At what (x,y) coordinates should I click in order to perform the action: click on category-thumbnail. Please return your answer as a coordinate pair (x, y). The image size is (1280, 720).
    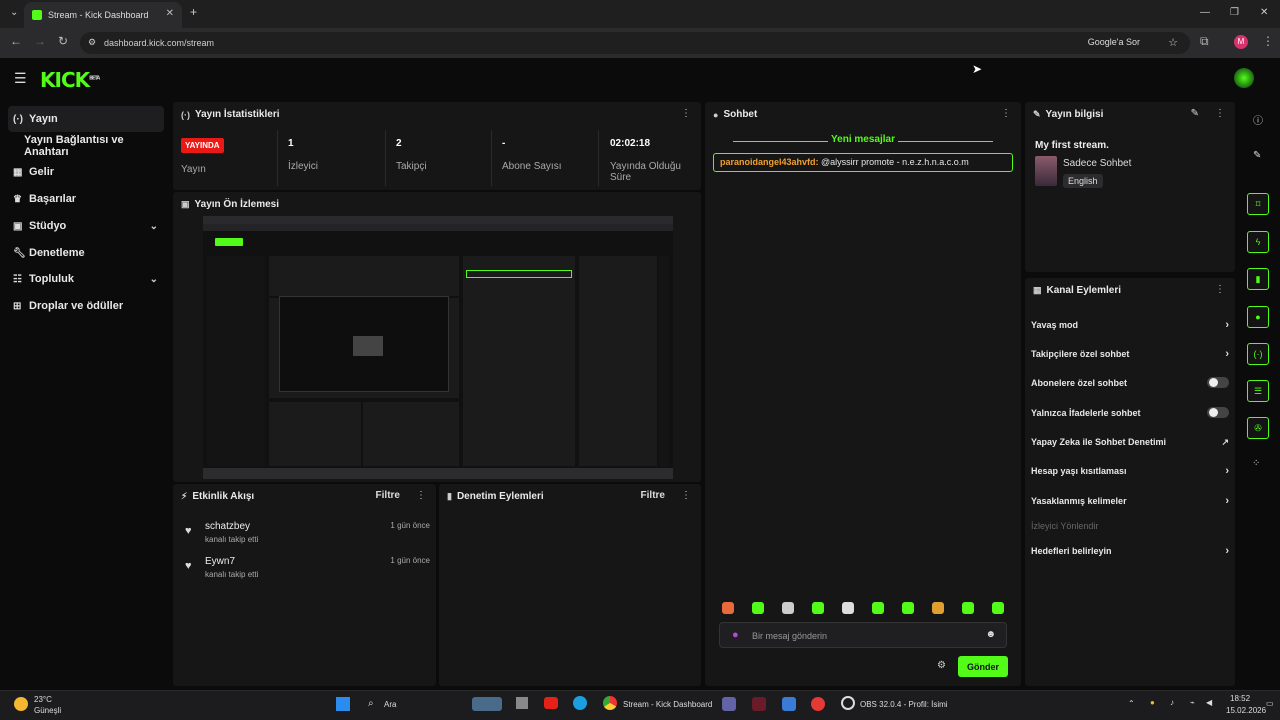
    Looking at the image, I should click on (1046, 171).